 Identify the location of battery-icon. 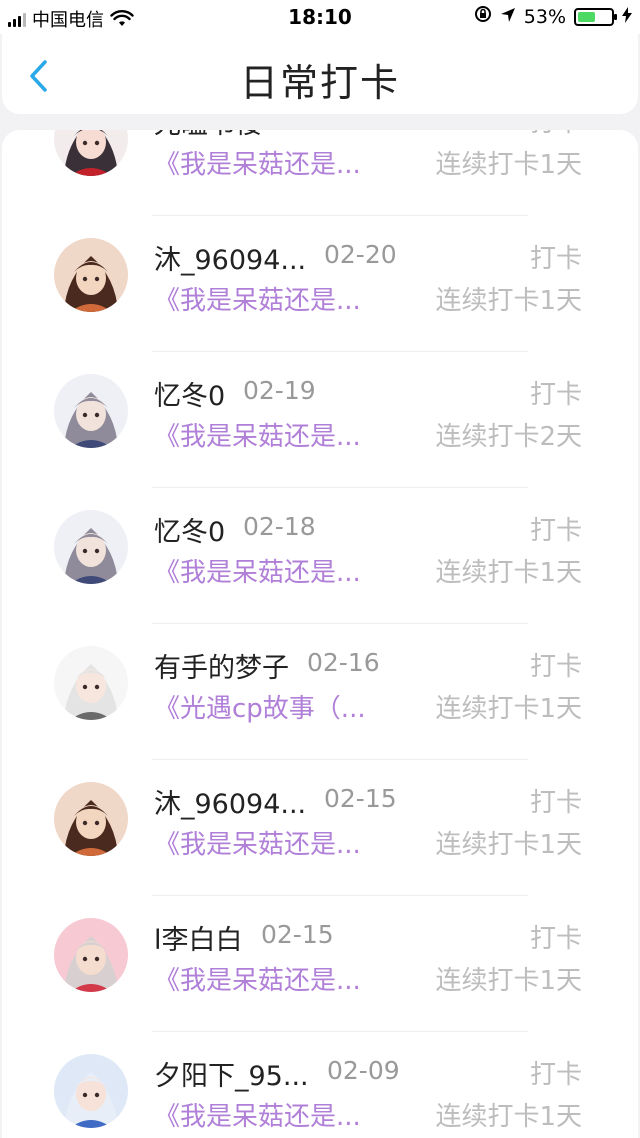
(595, 16).